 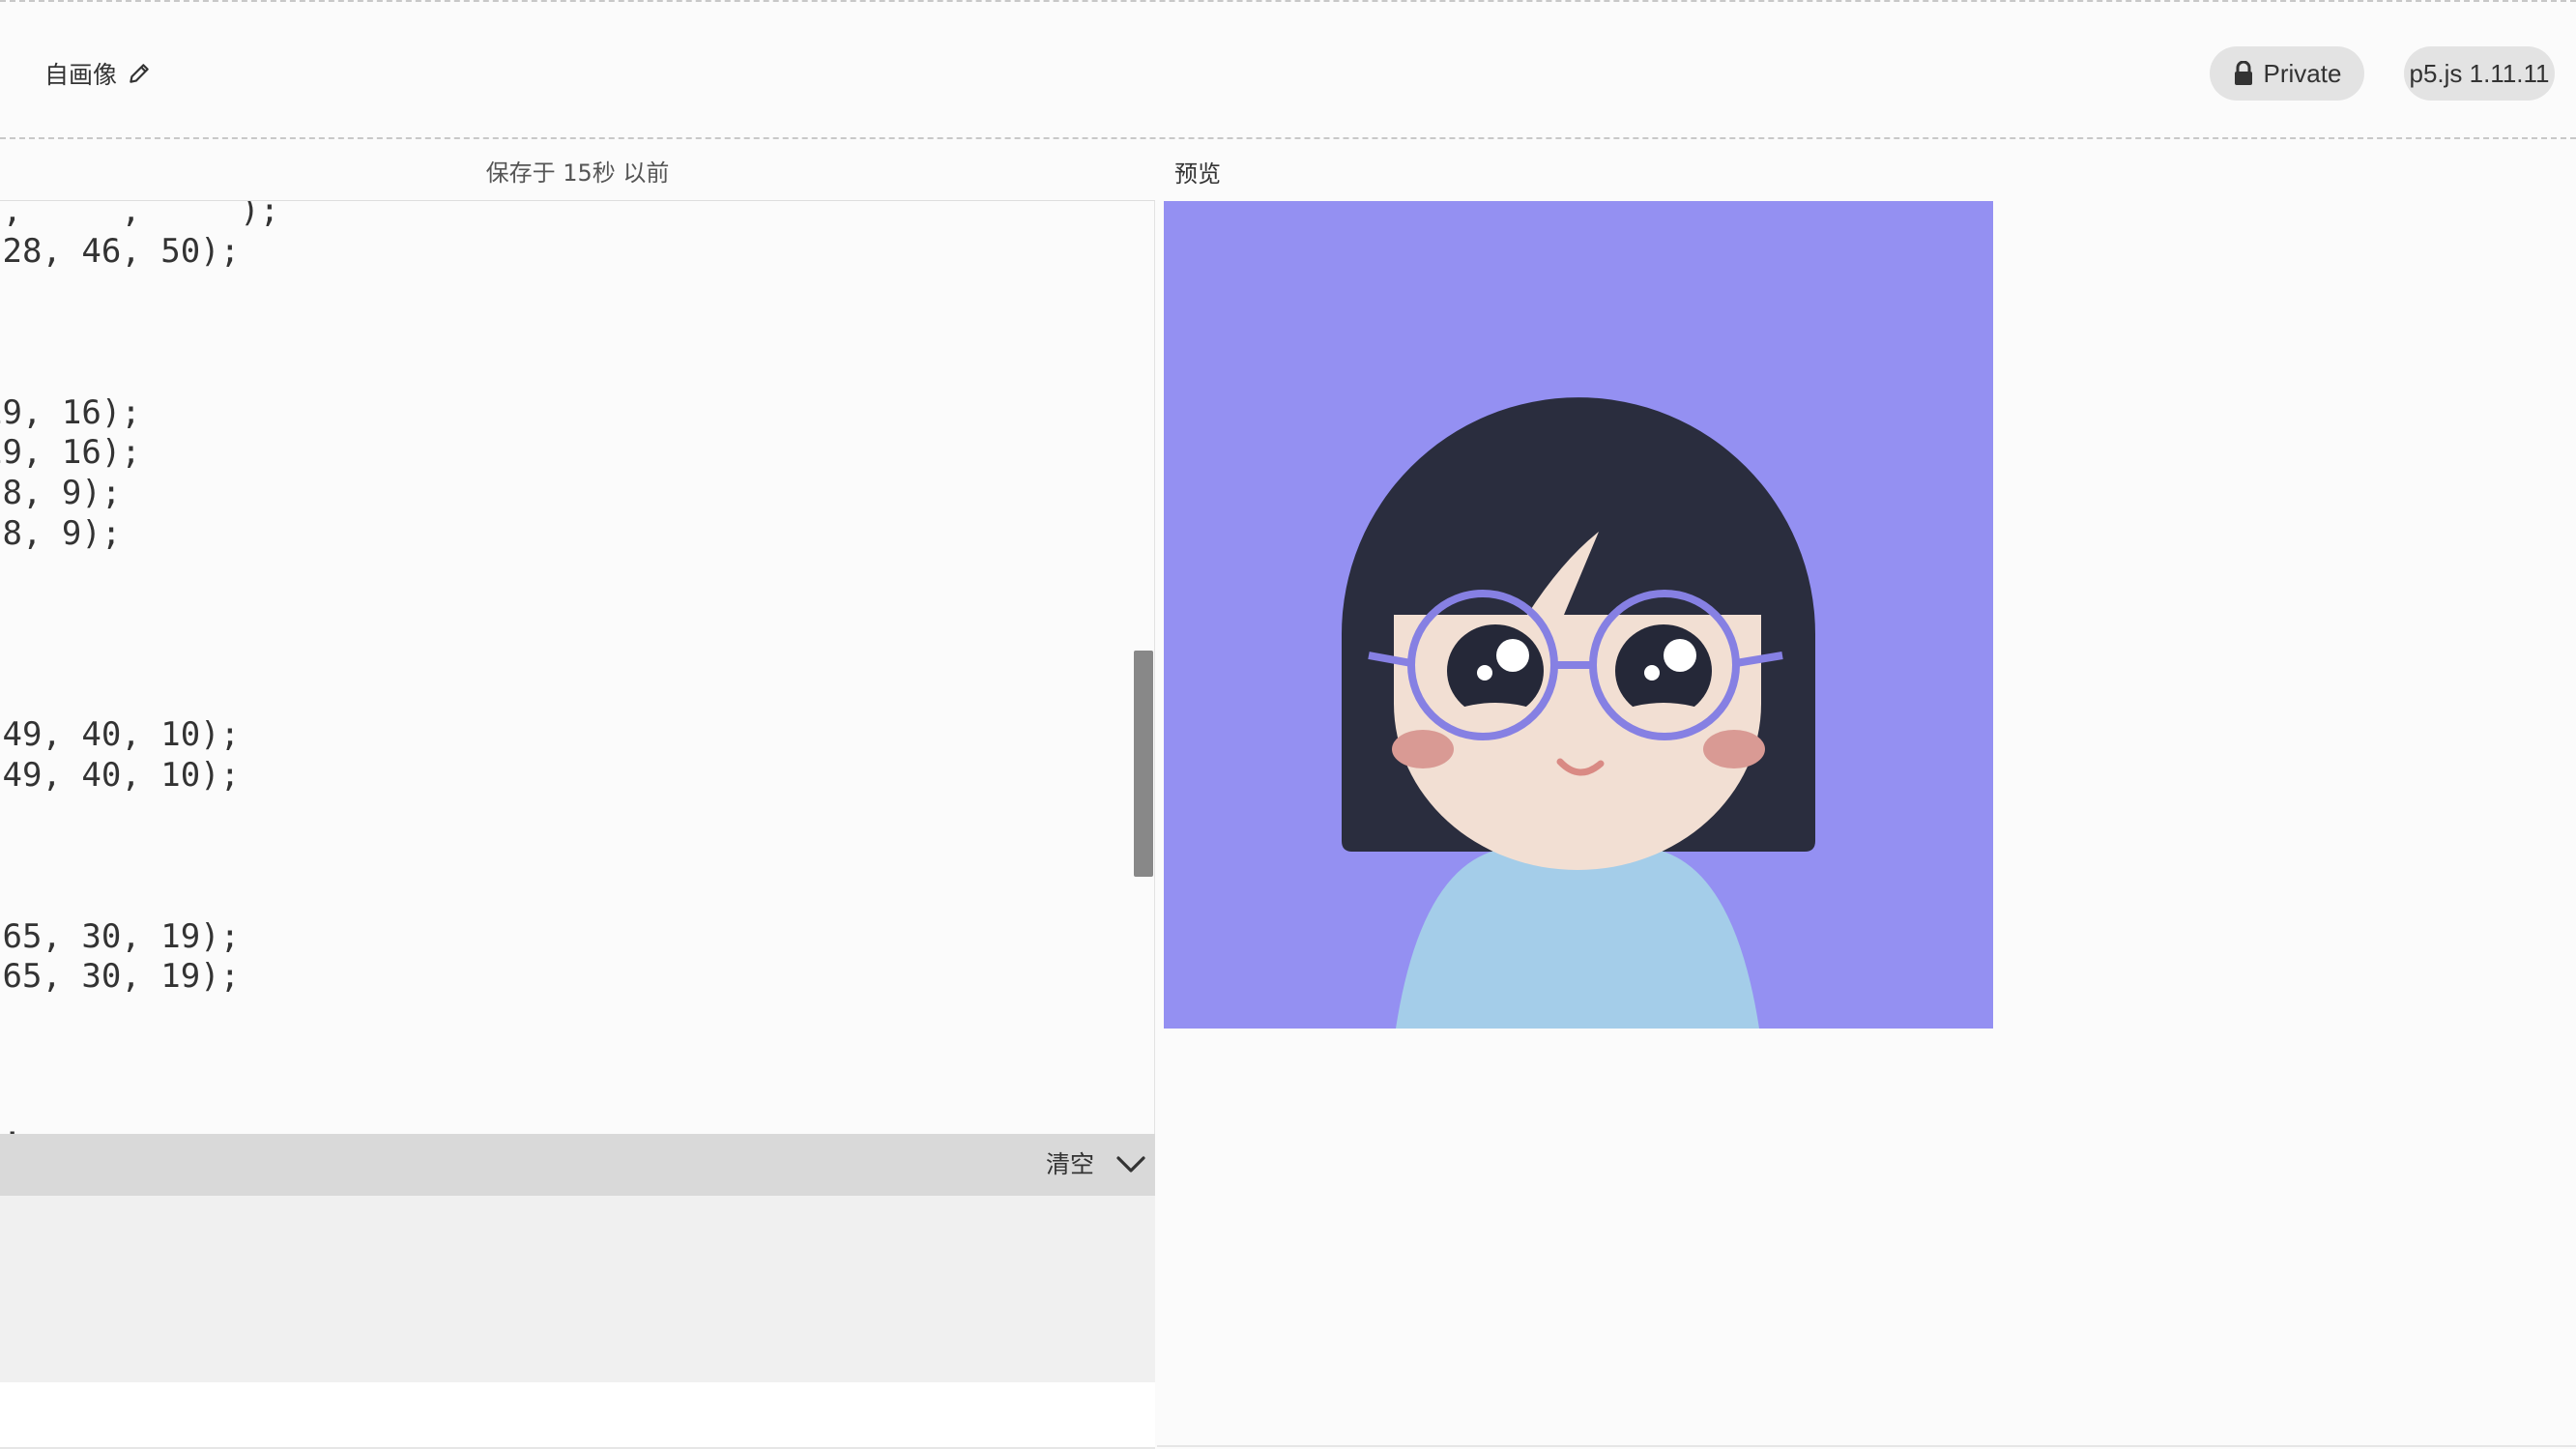 What do you see at coordinates (1652, 673) in the screenshot?
I see `right-eye-highlight-small` at bounding box center [1652, 673].